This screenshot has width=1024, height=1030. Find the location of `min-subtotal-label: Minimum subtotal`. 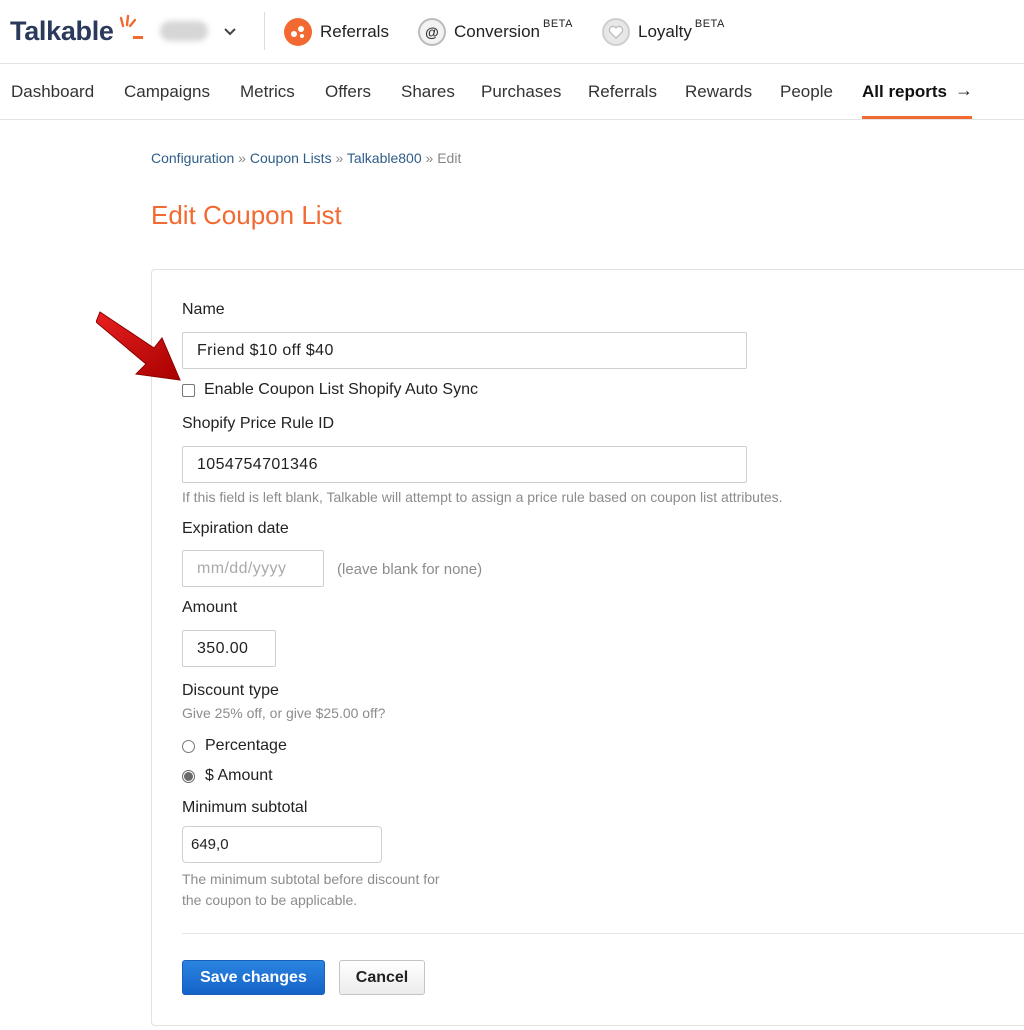

min-subtotal-label: Minimum subtotal is located at coordinates (245, 807).